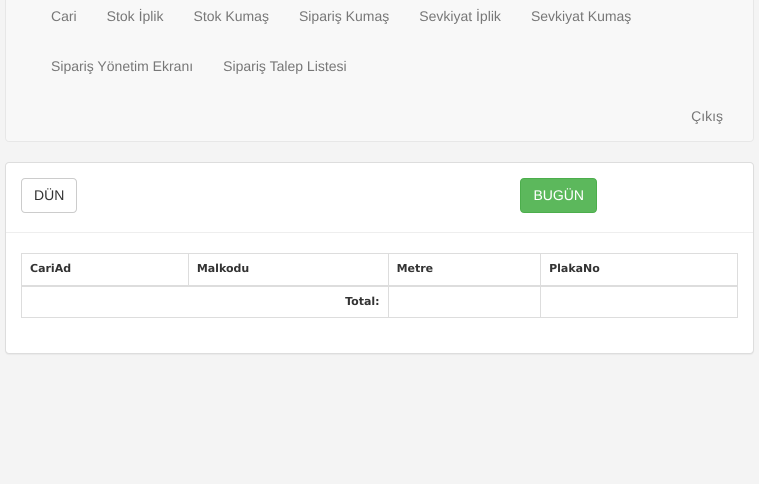 The height and width of the screenshot is (484, 759). I want to click on nav-link: Cari, so click(64, 20).